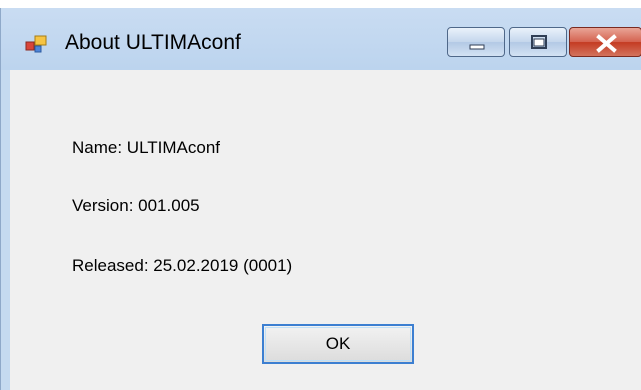 This screenshot has height=390, width=641. I want to click on ok-button: OK, so click(338, 344).